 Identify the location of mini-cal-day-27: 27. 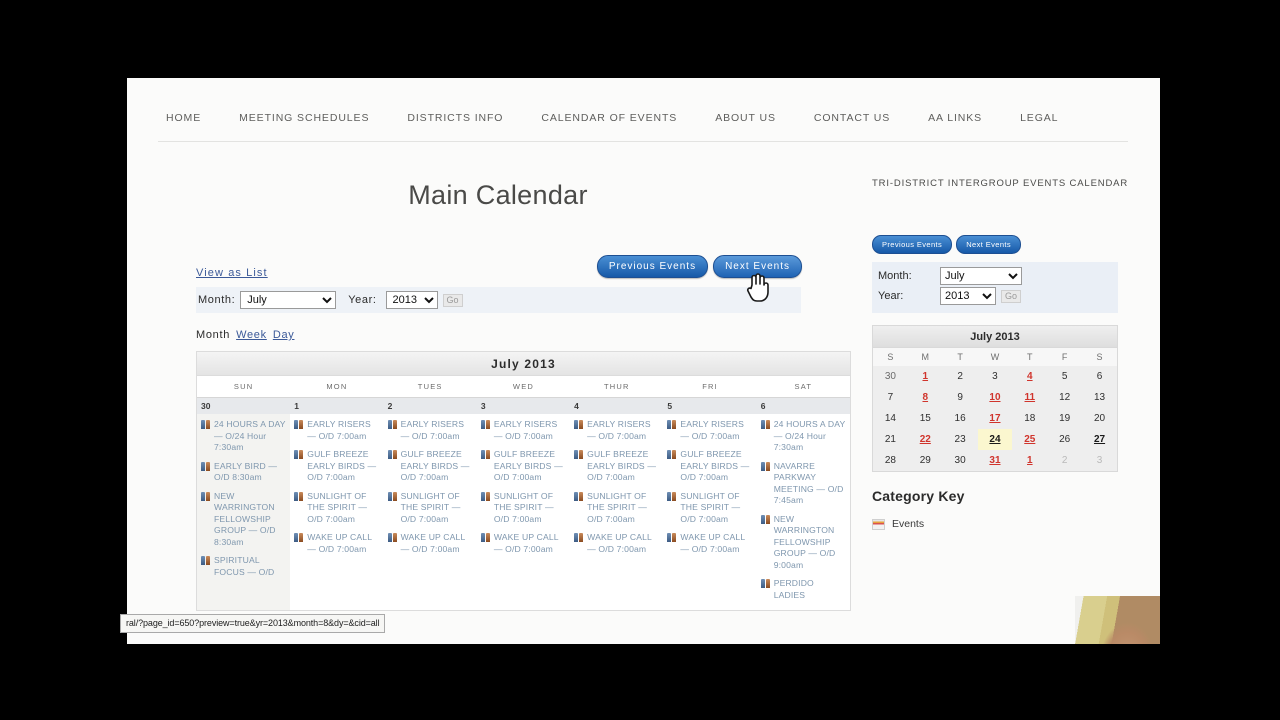
(1099, 439).